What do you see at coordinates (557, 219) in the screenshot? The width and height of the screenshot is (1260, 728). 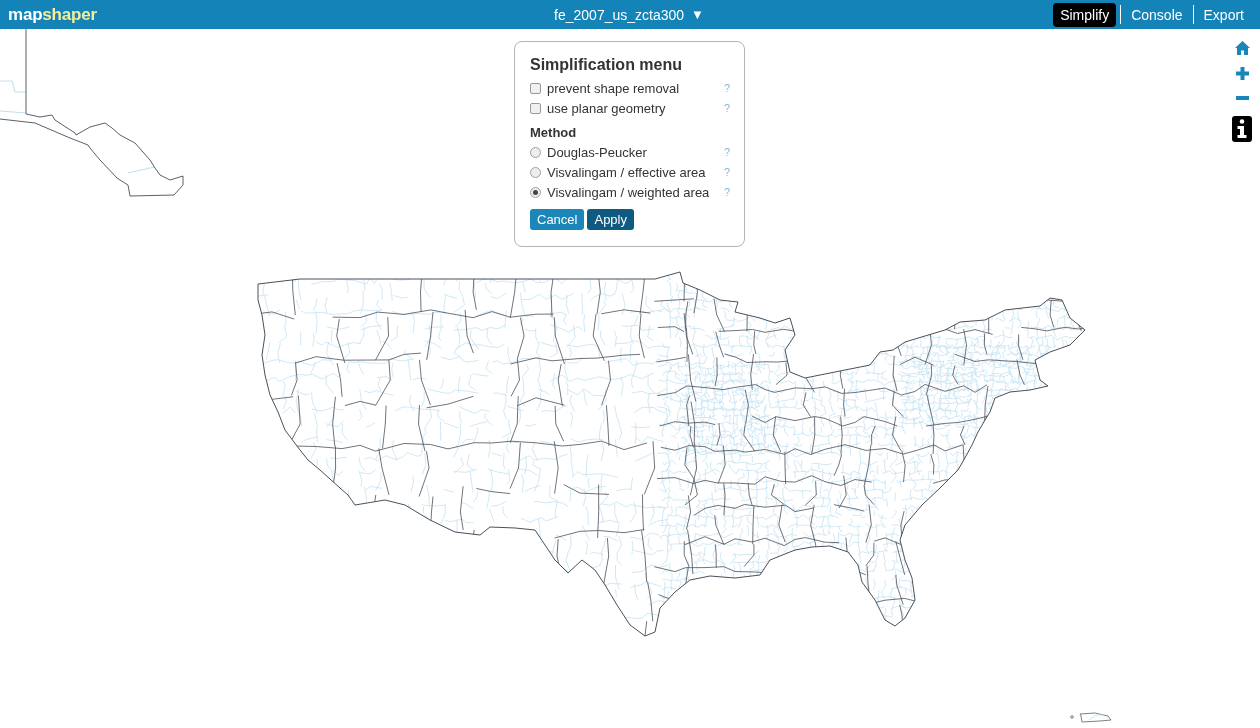 I see `cancel-button: Cancel` at bounding box center [557, 219].